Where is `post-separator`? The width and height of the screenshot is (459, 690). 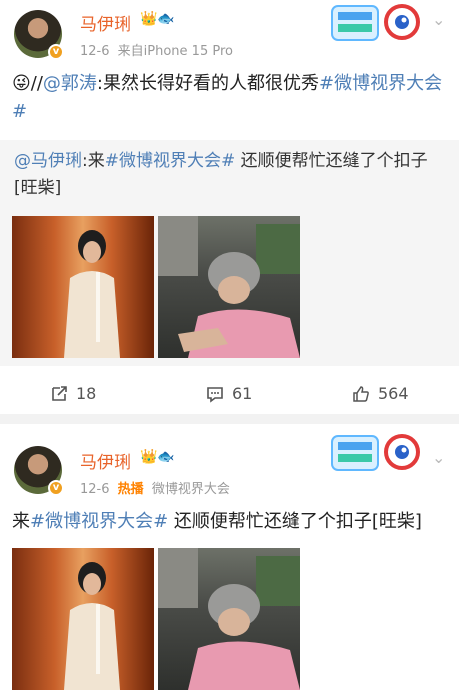 post-separator is located at coordinates (229, 419).